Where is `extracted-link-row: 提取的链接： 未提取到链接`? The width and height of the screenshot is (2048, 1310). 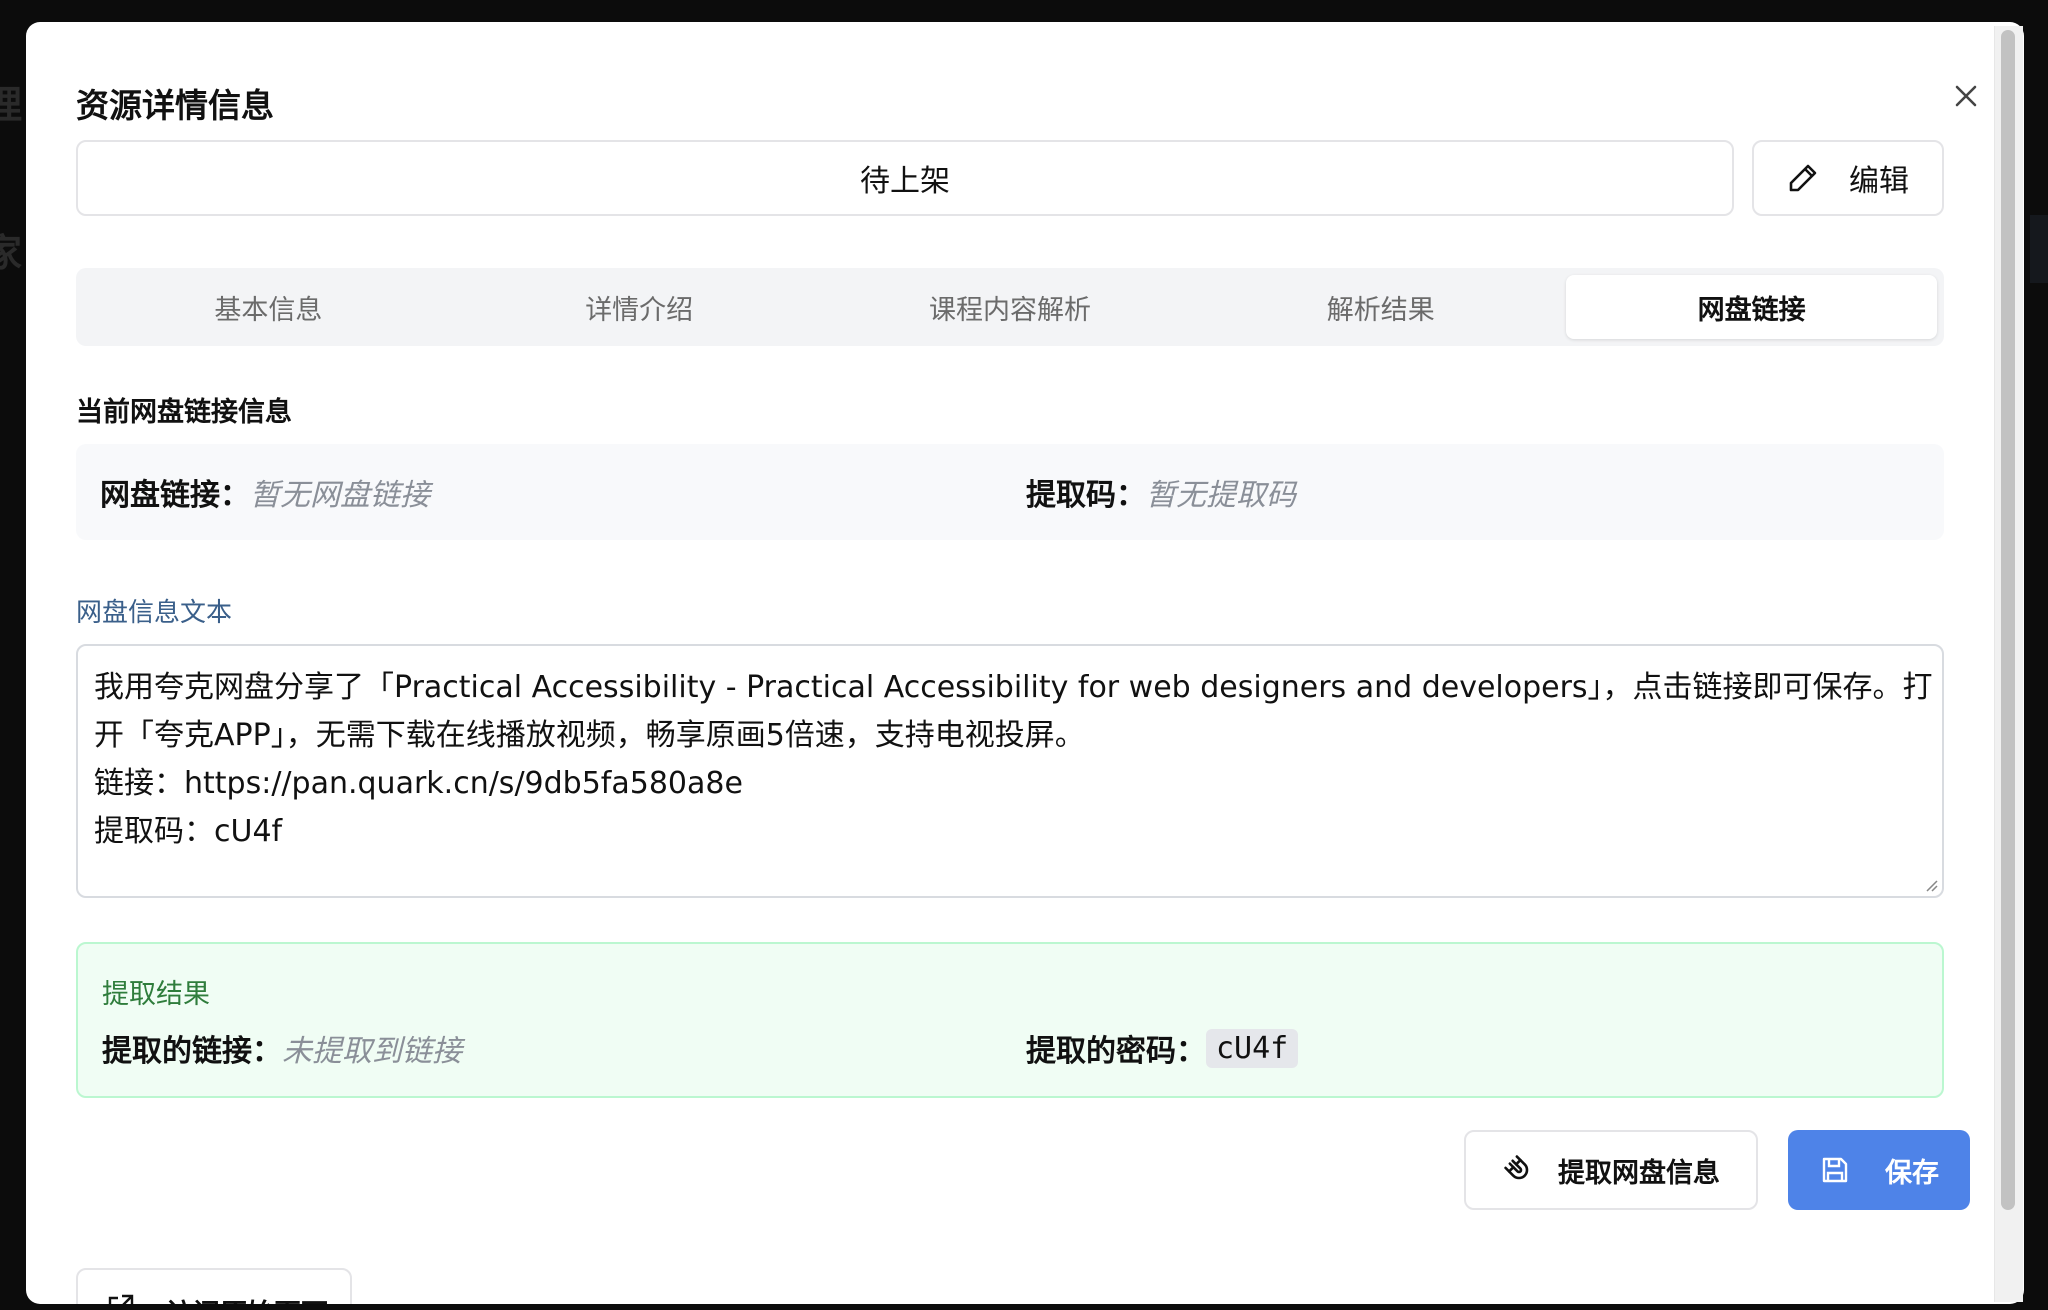 extracted-link-row: 提取的链接： 未提取到链接 is located at coordinates (282, 1048).